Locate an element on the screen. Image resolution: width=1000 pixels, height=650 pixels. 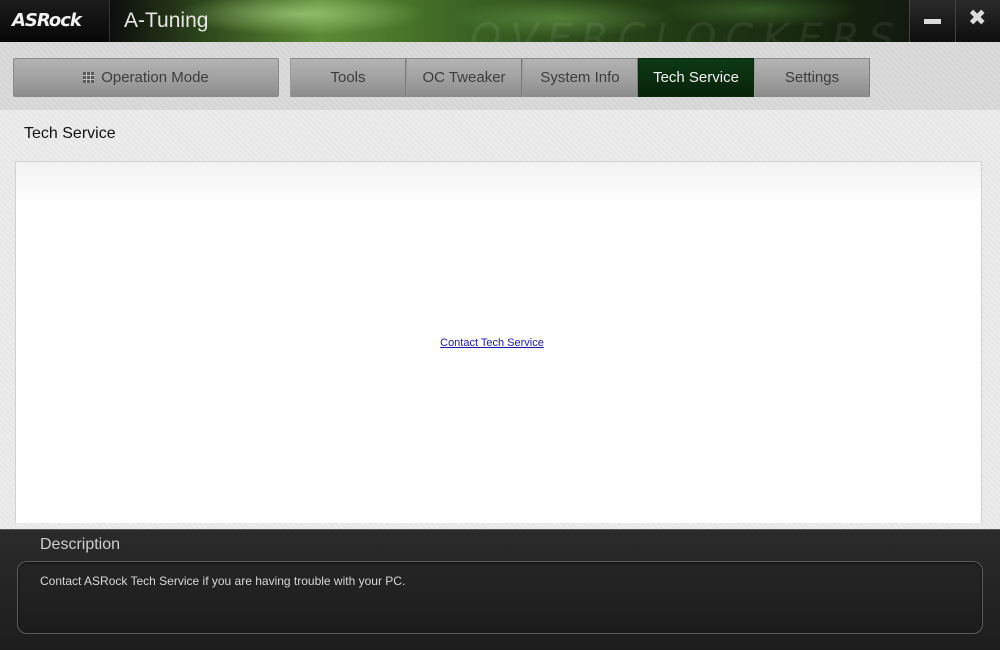
tab-system-info: System Info is located at coordinates (580, 77).